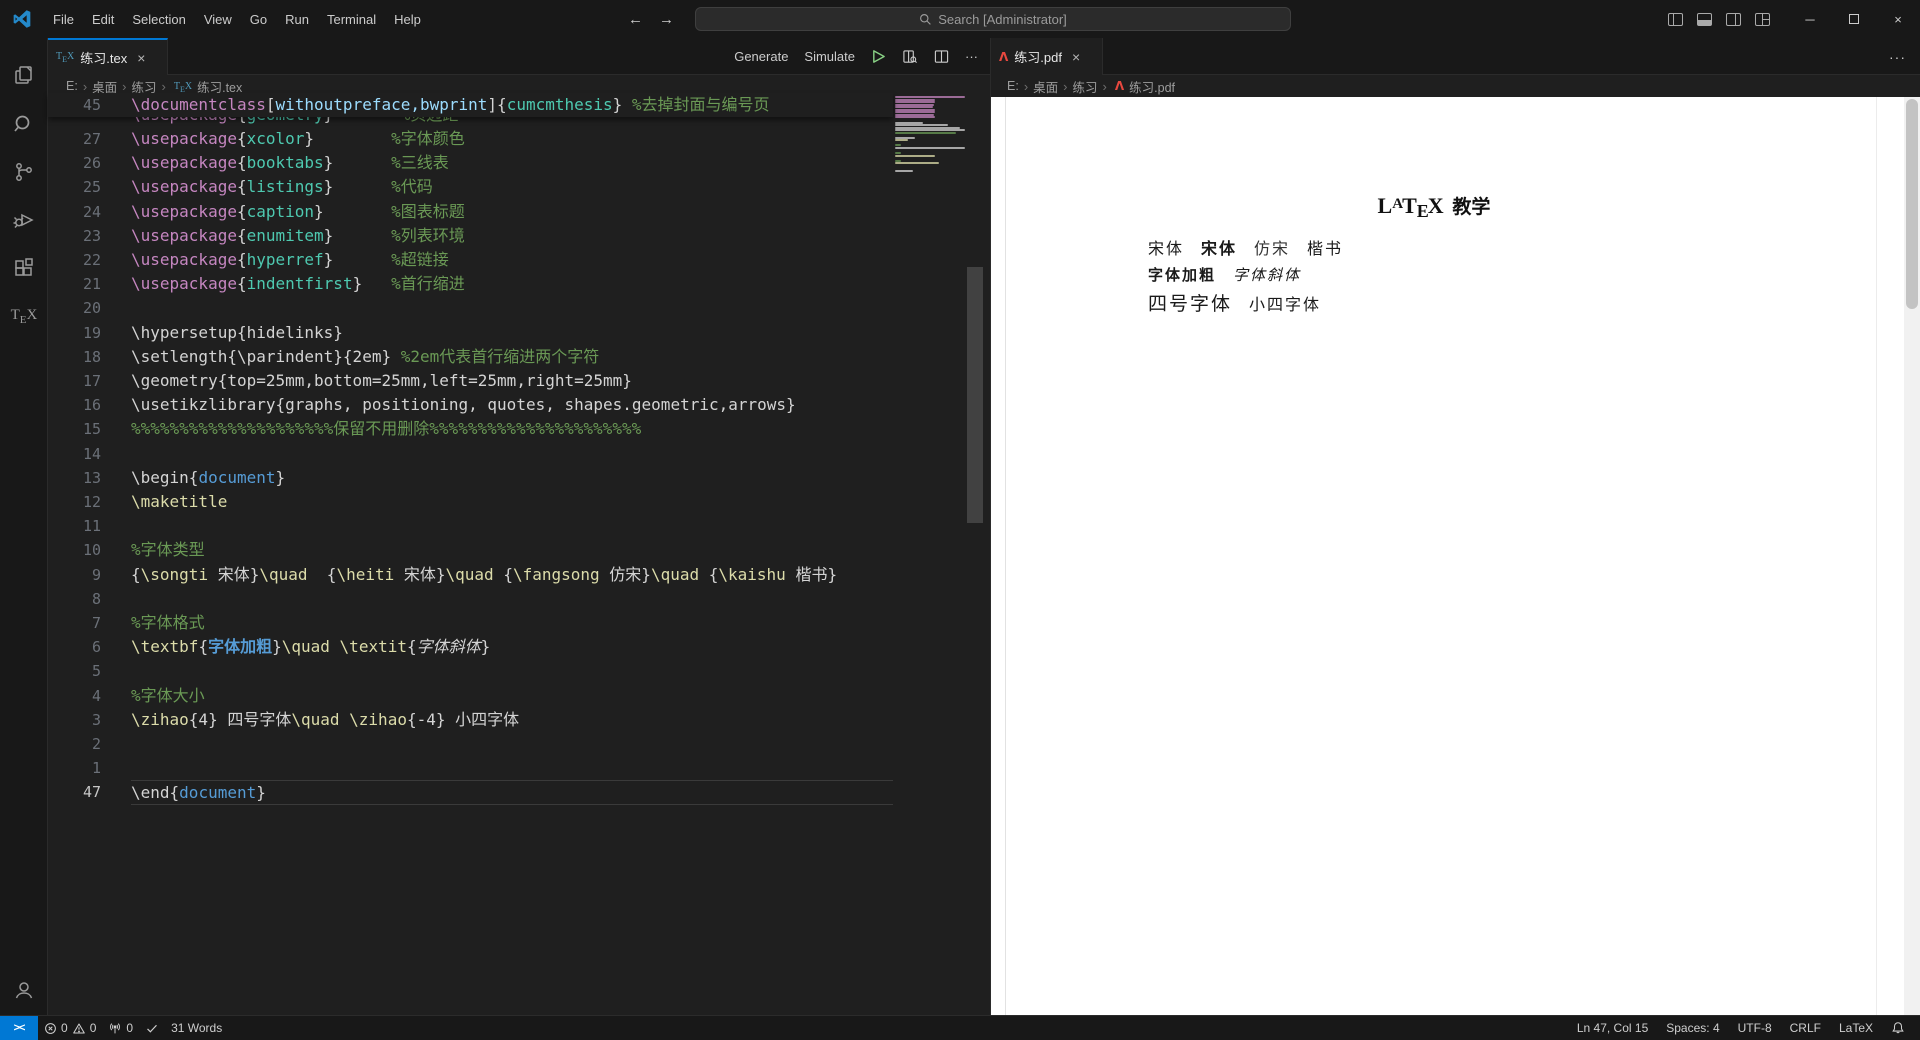 Image resolution: width=1920 pixels, height=1040 pixels. Describe the element at coordinates (470, 550) in the screenshot. I see `code-line: 10 %字体类型` at that location.